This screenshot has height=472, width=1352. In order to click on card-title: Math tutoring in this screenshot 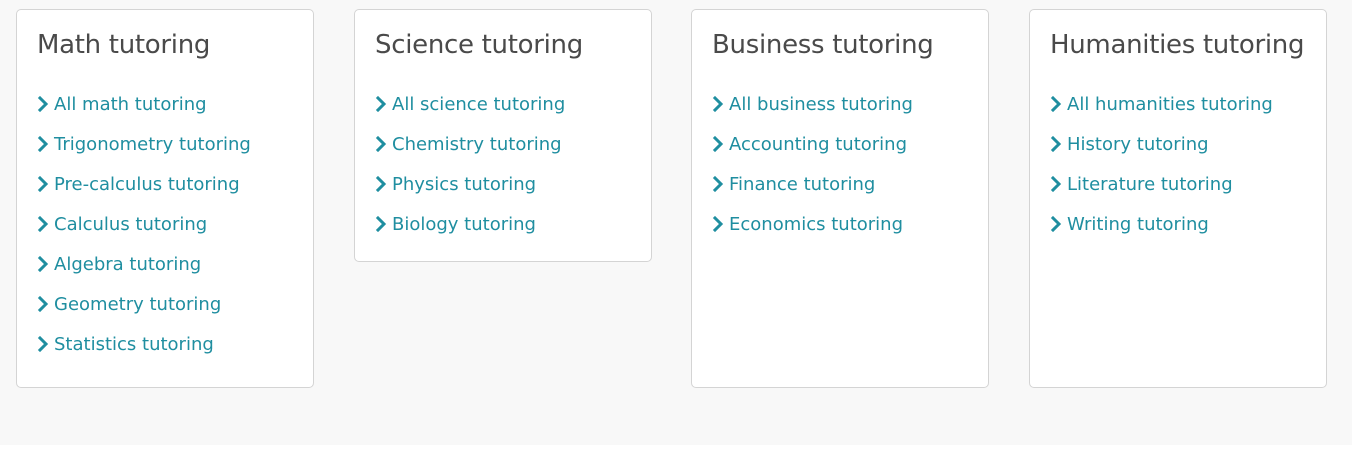, I will do `click(124, 45)`.